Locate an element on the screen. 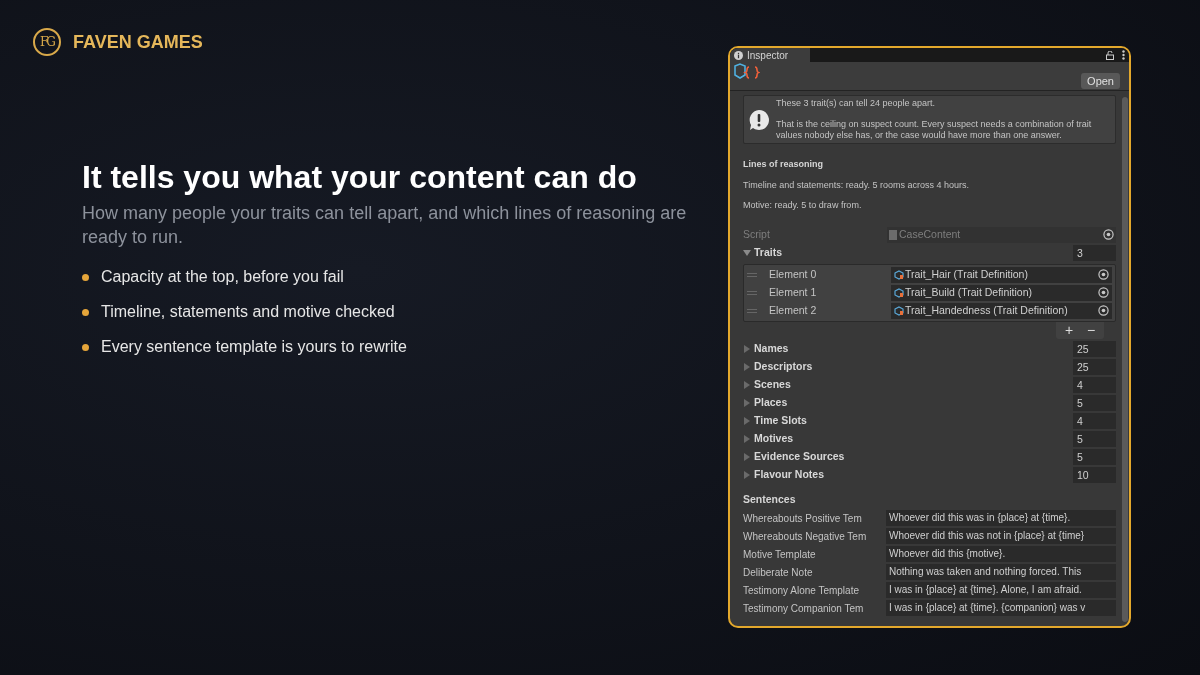  text-field: I was in {place} at {time}. Alone, I am afraid. is located at coordinates (1001, 590).